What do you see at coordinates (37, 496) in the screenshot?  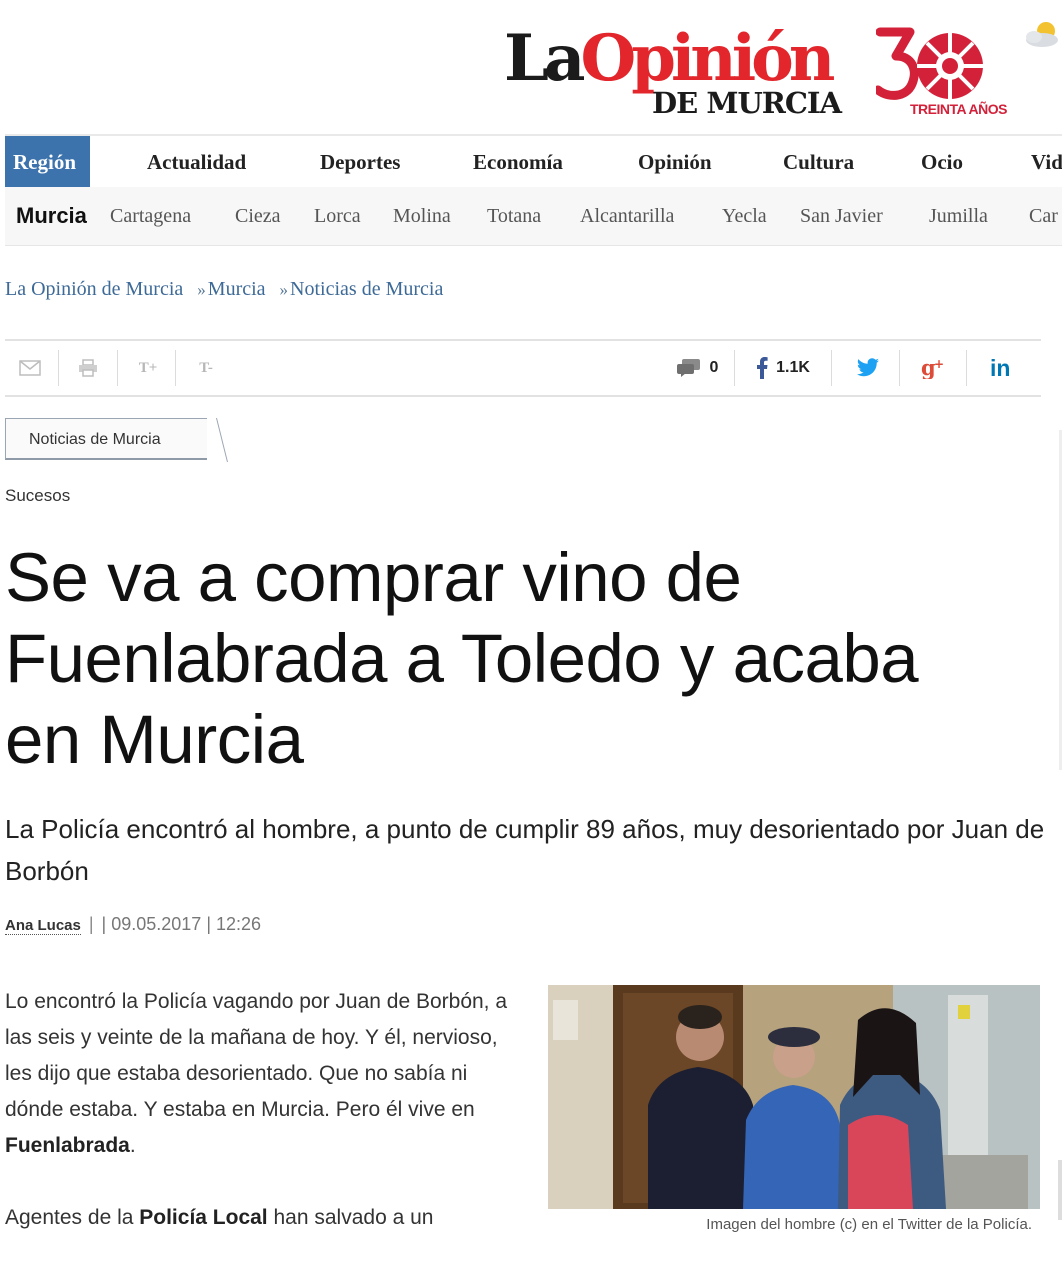 I see `article-category: Sucesos` at bounding box center [37, 496].